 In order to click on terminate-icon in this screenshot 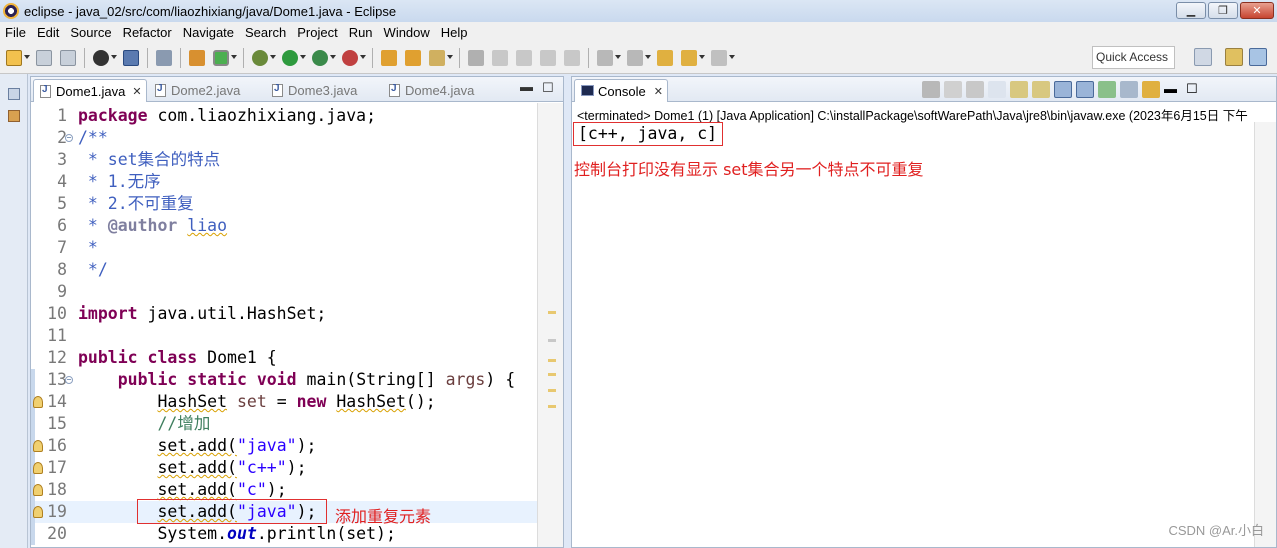, I will do `click(931, 89)`.